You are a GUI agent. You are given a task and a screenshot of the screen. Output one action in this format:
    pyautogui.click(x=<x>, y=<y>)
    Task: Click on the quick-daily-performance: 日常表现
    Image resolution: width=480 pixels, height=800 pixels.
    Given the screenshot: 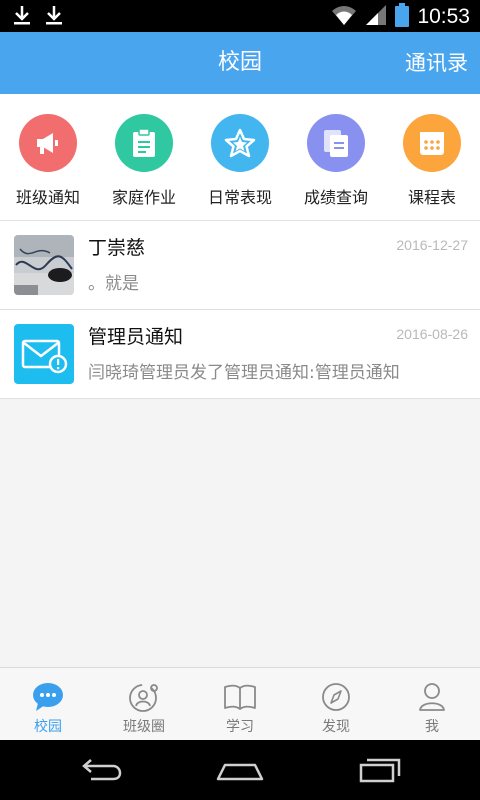 What is the action you would take?
    pyautogui.click(x=240, y=157)
    